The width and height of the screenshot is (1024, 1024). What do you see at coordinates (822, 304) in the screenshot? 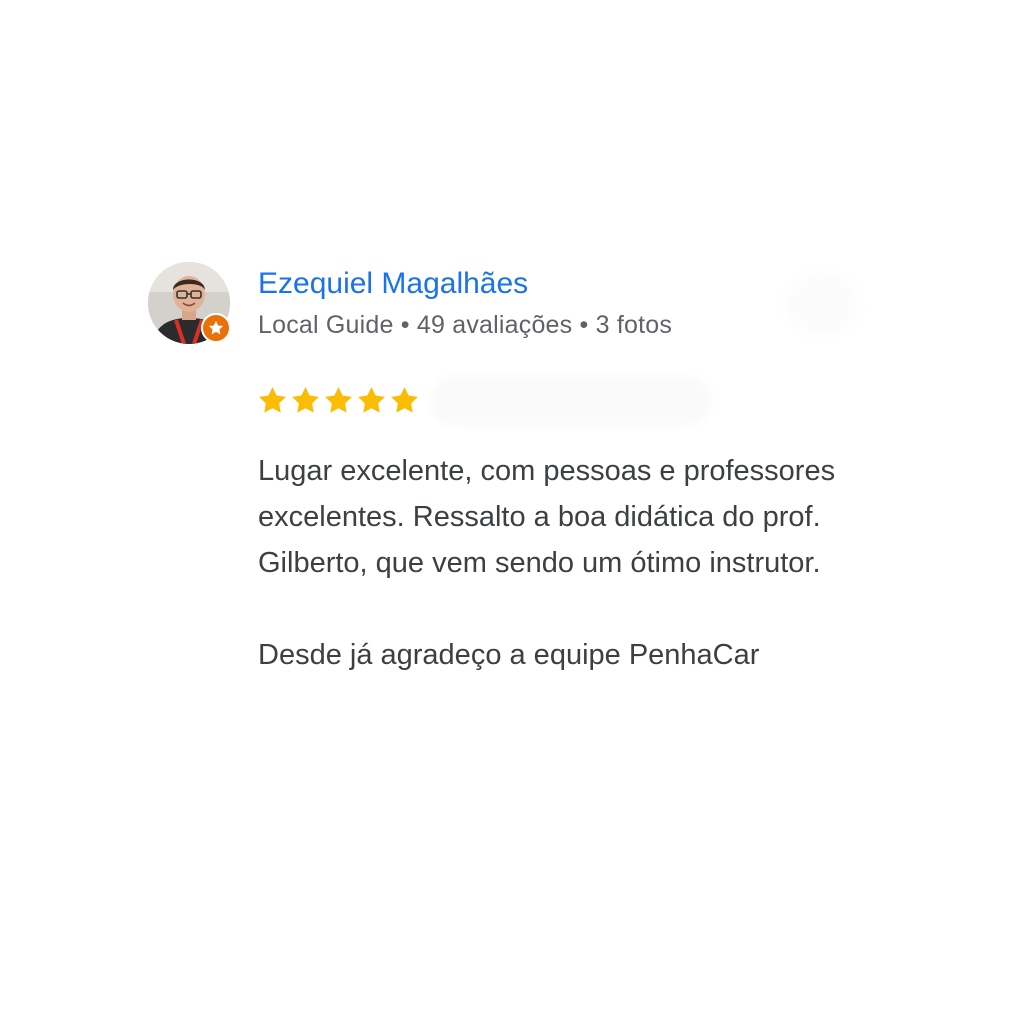
I see `more-options-button` at bounding box center [822, 304].